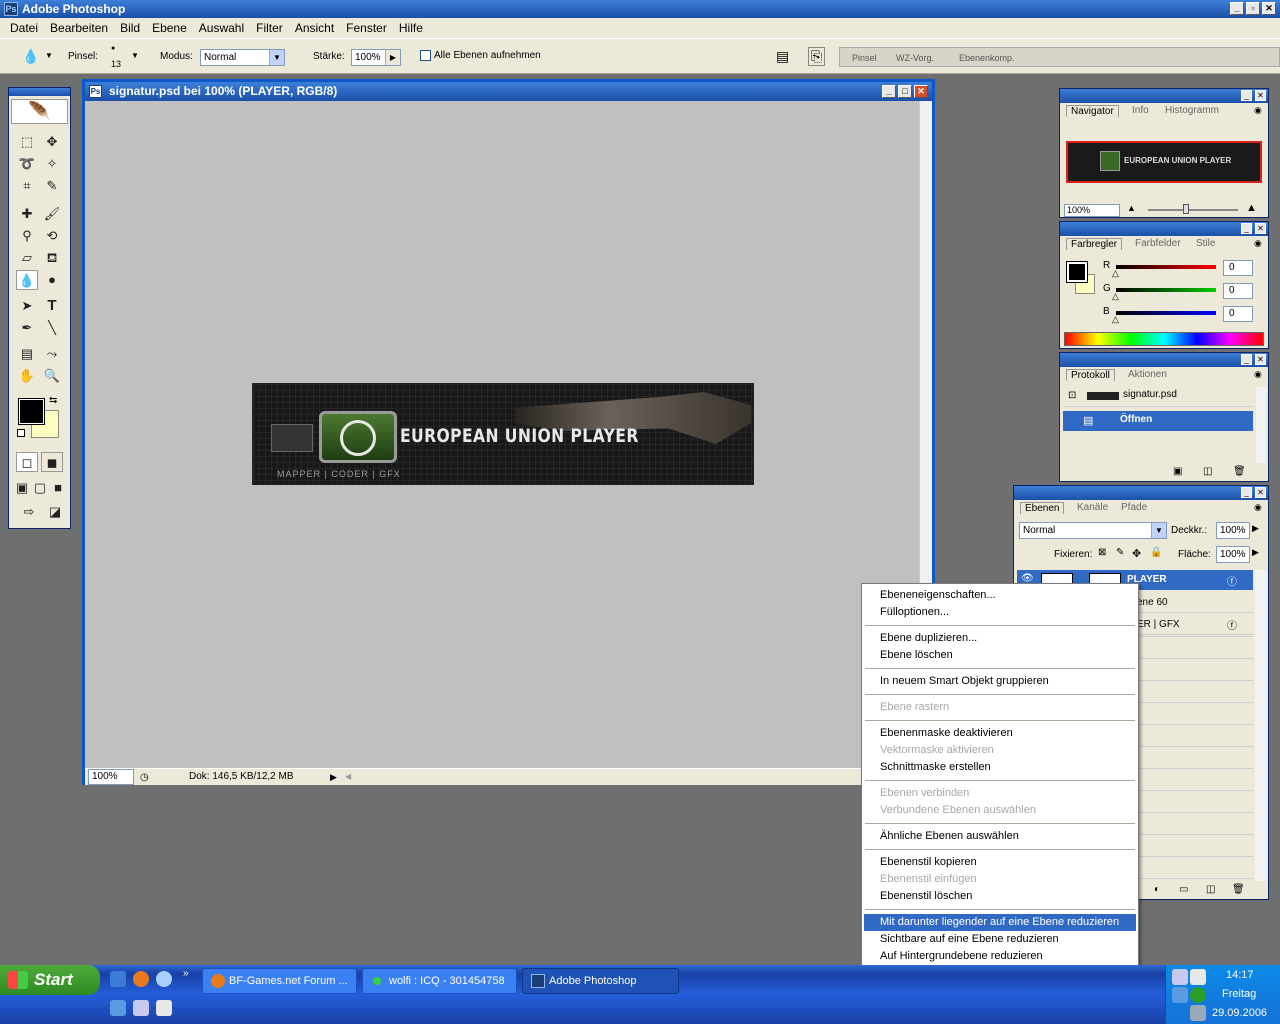  What do you see at coordinates (1198, 977) in the screenshot?
I see `tray-monitor-icon` at bounding box center [1198, 977].